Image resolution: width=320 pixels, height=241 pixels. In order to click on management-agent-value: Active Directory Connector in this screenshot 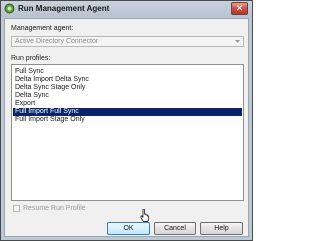, I will do `click(57, 41)`.